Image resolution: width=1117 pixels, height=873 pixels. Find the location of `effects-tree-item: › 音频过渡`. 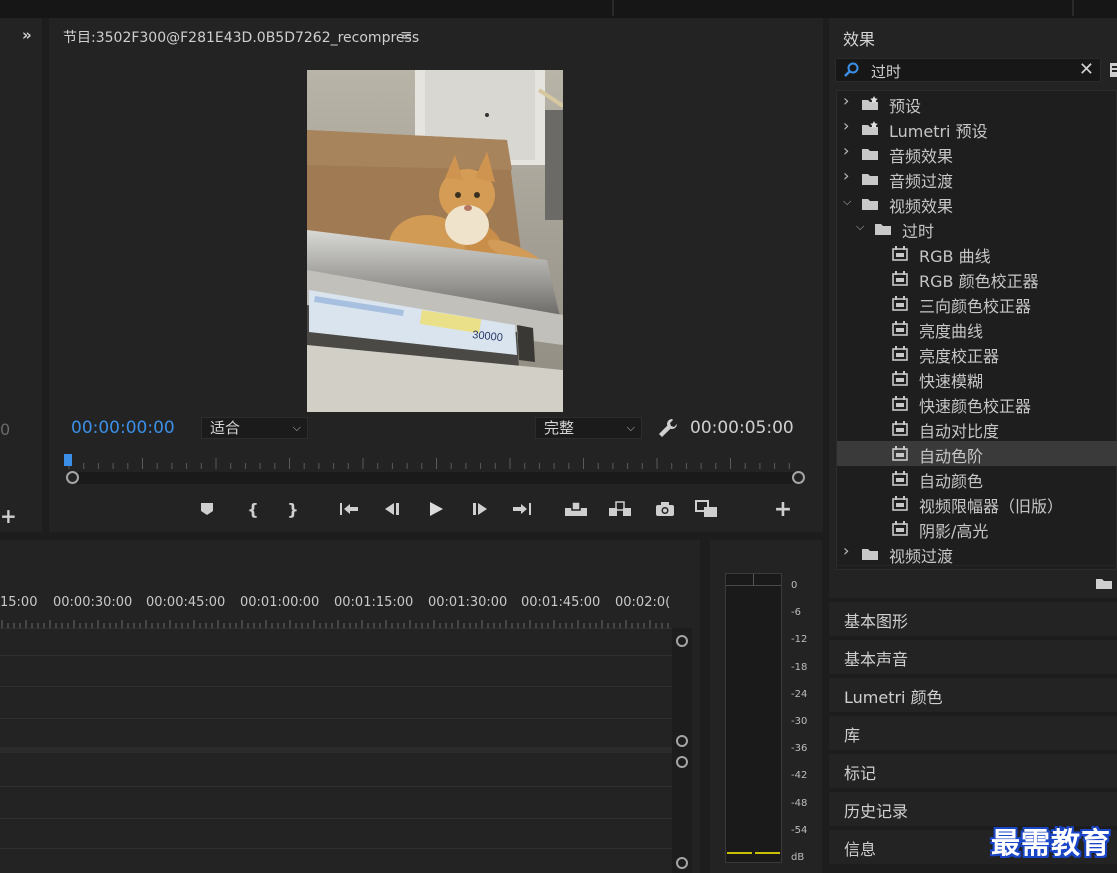

effects-tree-item: › 音频过渡 is located at coordinates (977, 178).